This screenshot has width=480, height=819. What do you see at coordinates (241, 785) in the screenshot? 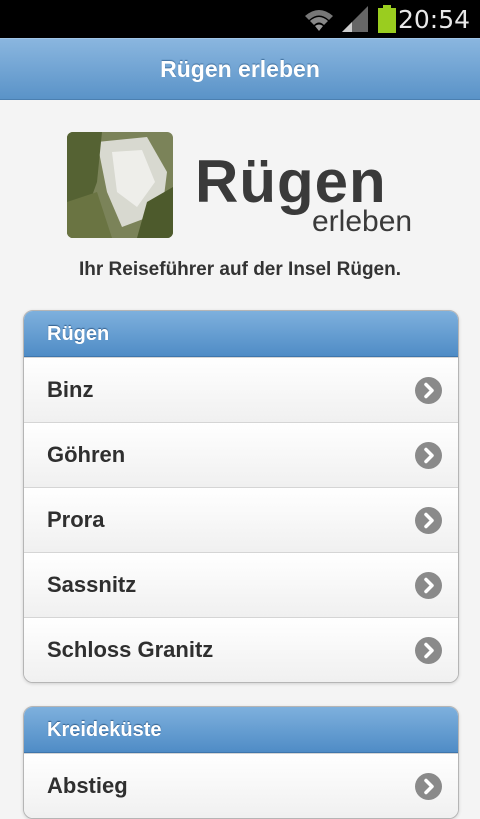
I see `list-item-abstieg: Abstieg` at bounding box center [241, 785].